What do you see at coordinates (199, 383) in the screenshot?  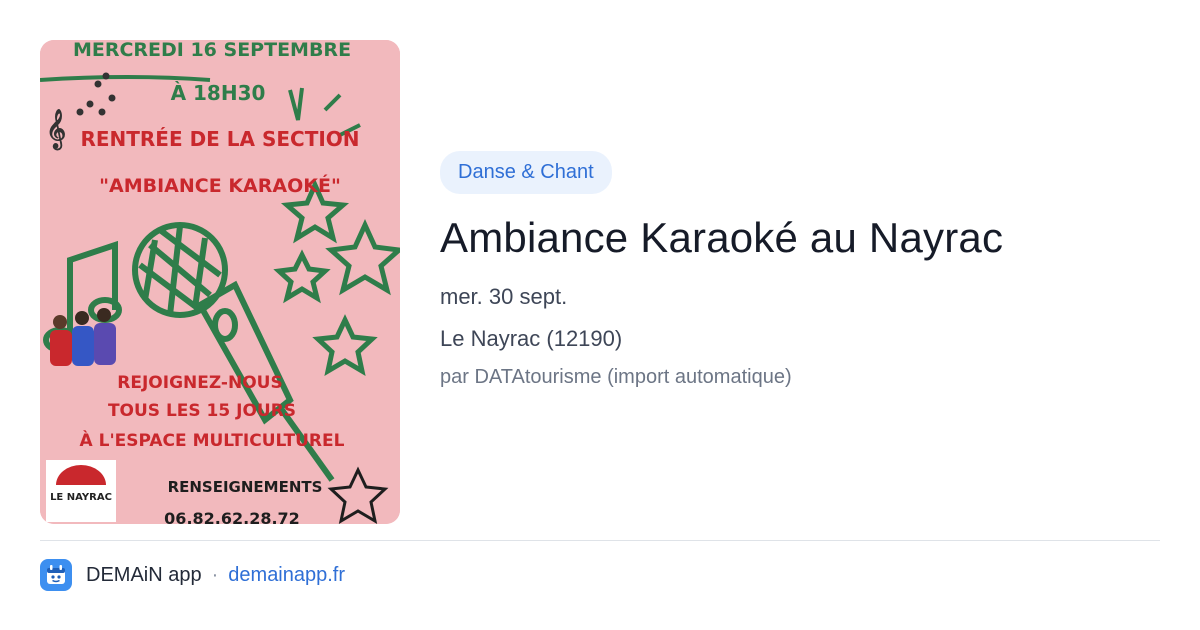 I see `poster-join-line1: REJOIGNEZ-NOUS` at bounding box center [199, 383].